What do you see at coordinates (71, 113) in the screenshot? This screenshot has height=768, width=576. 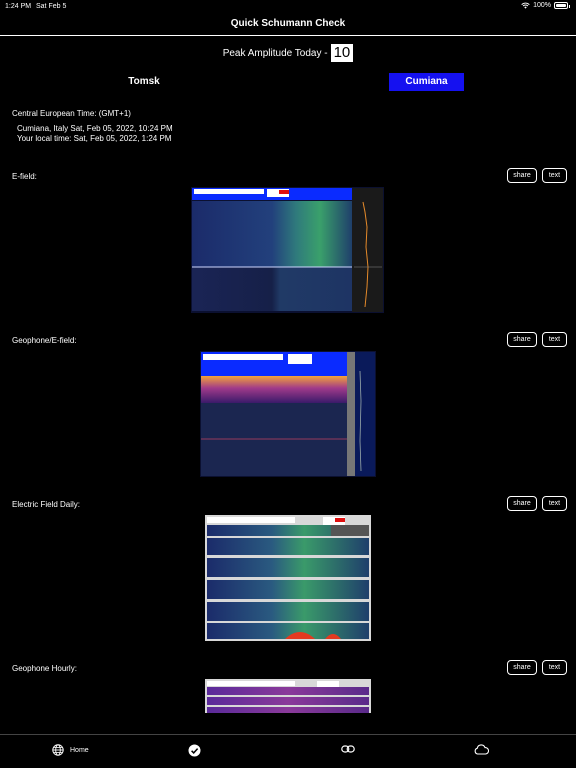 I see `timezone-label: Central European Time: (GMT+1)` at bounding box center [71, 113].